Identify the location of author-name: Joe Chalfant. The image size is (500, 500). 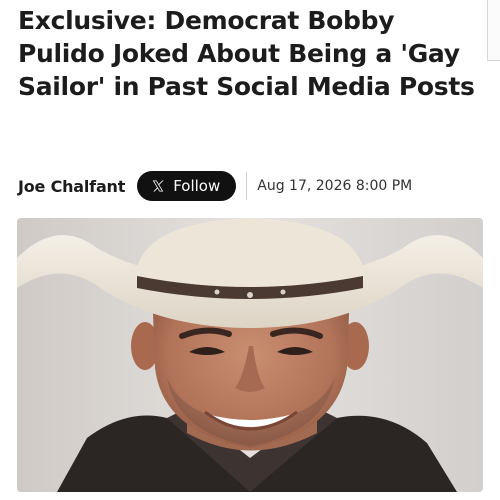
(71, 186).